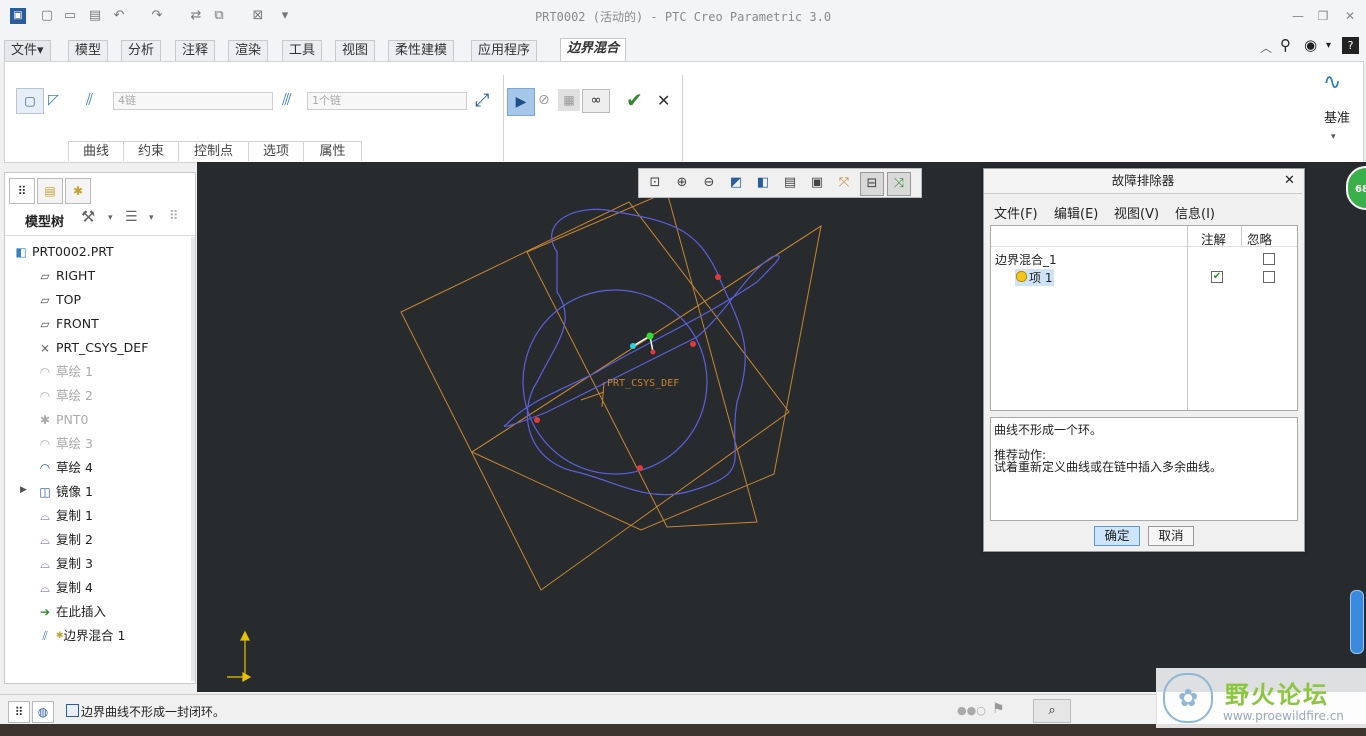 This screenshot has width=1366, height=736. What do you see at coordinates (1171, 536) in the screenshot?
I see `cancel-button: 取消` at bounding box center [1171, 536].